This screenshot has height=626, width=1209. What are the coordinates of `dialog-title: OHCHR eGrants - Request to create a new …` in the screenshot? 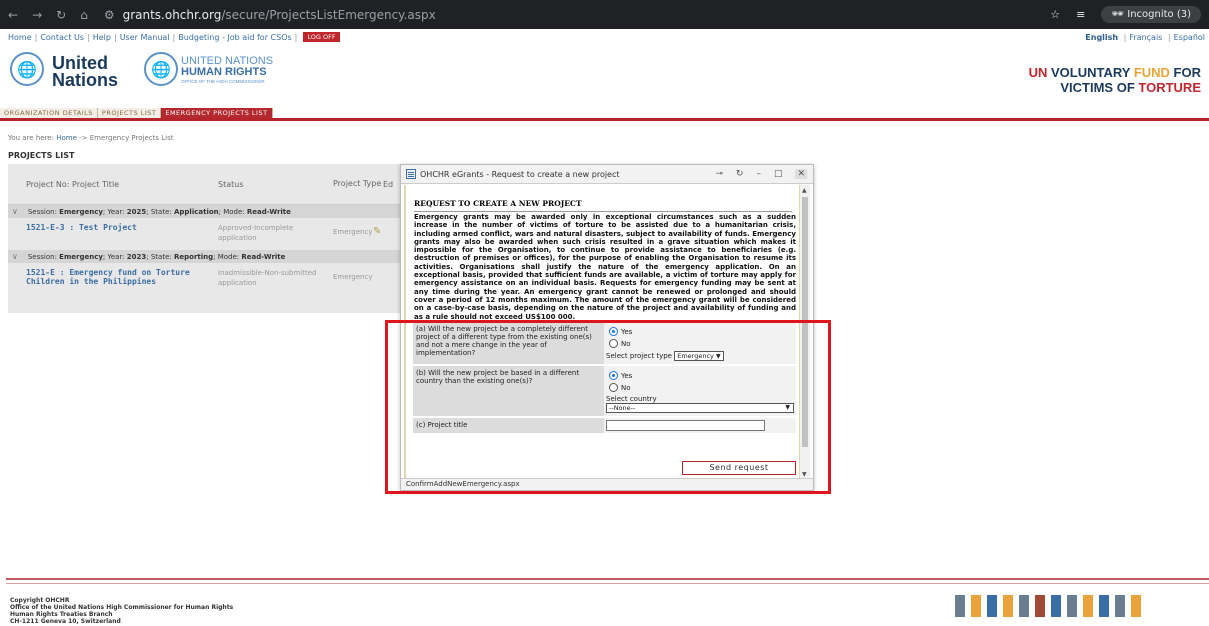 It's located at (520, 174).